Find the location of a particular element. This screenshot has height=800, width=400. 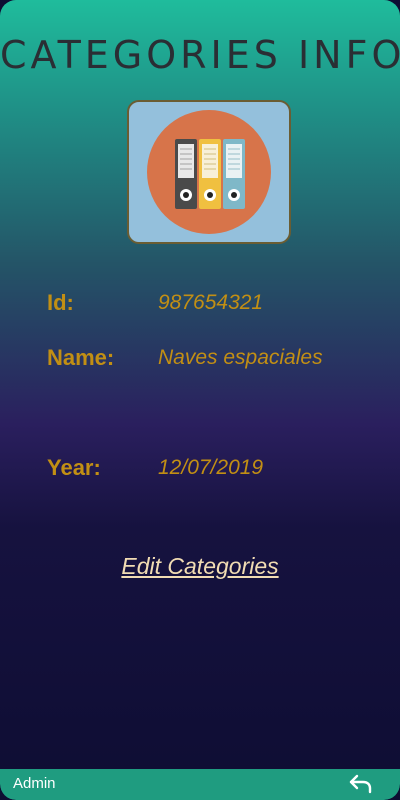

back-button is located at coordinates (361, 784).